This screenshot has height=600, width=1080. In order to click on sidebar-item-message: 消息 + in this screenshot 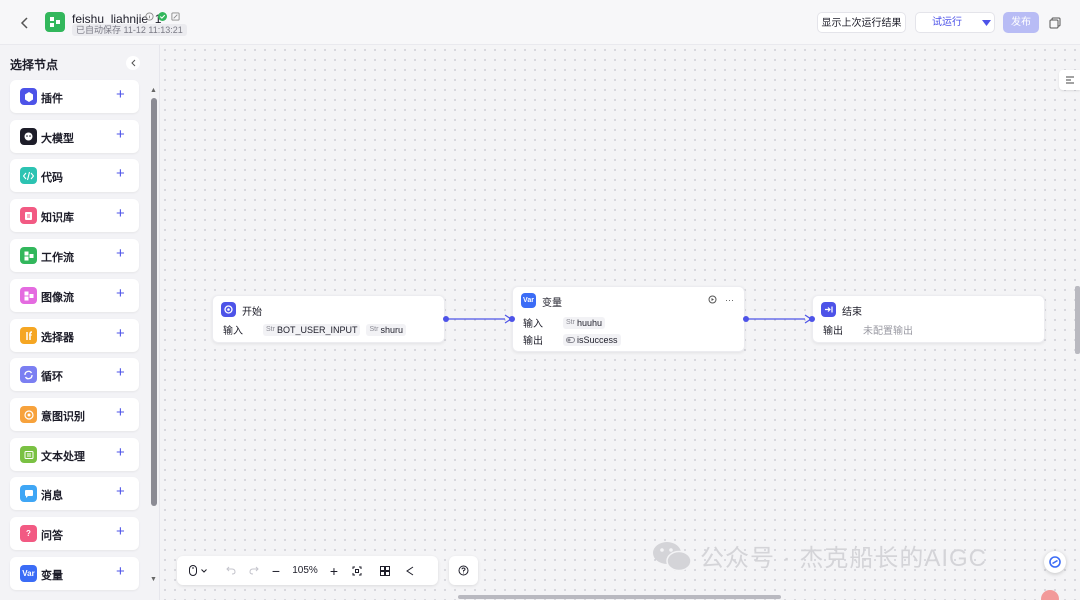, I will do `click(74, 493)`.